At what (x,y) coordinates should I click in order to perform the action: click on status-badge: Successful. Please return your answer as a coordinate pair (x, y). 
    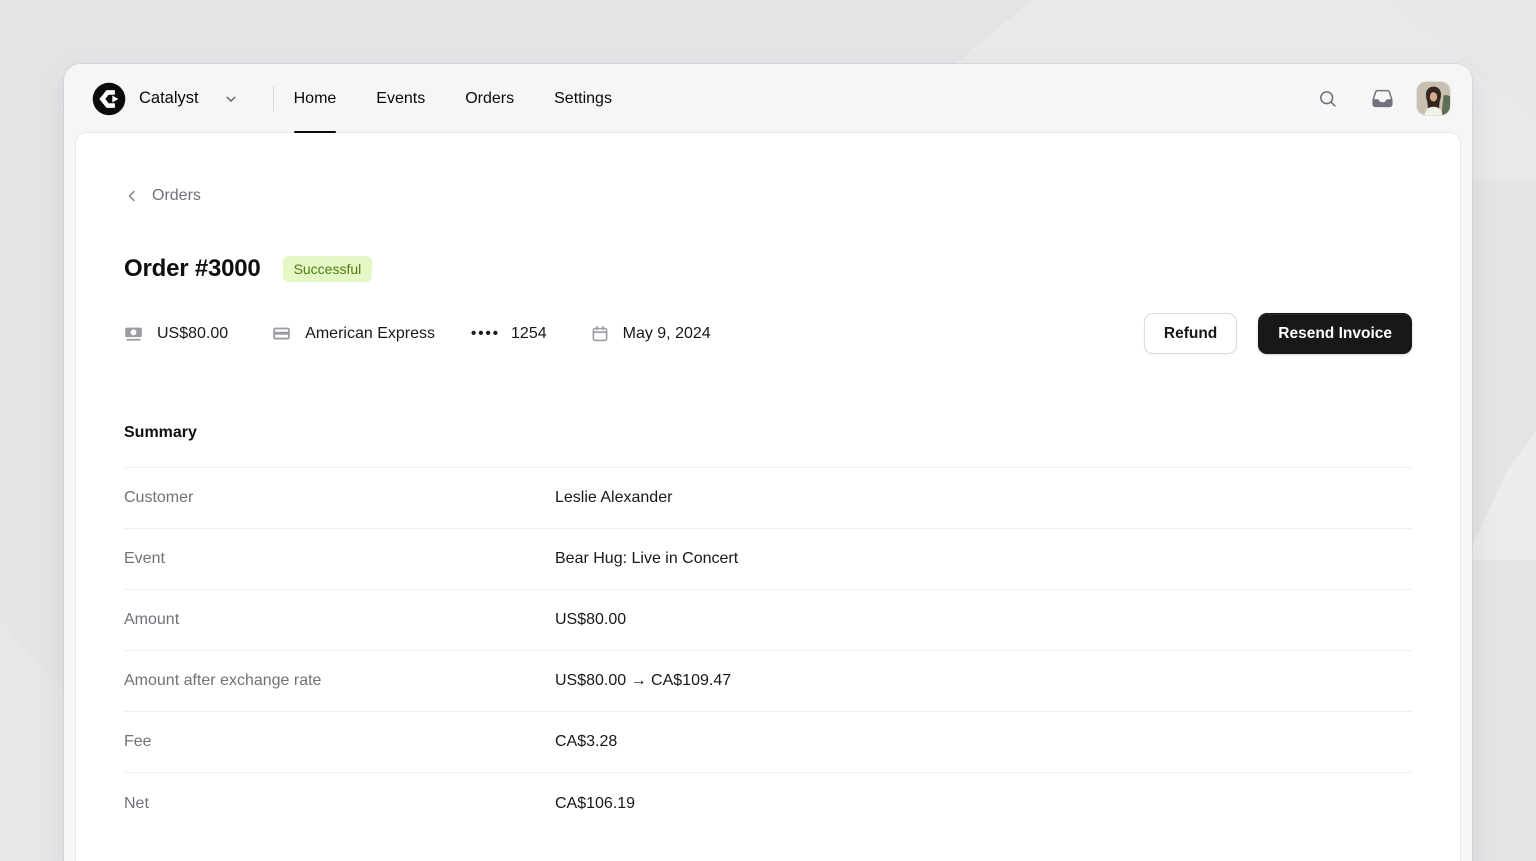
    Looking at the image, I should click on (327, 269).